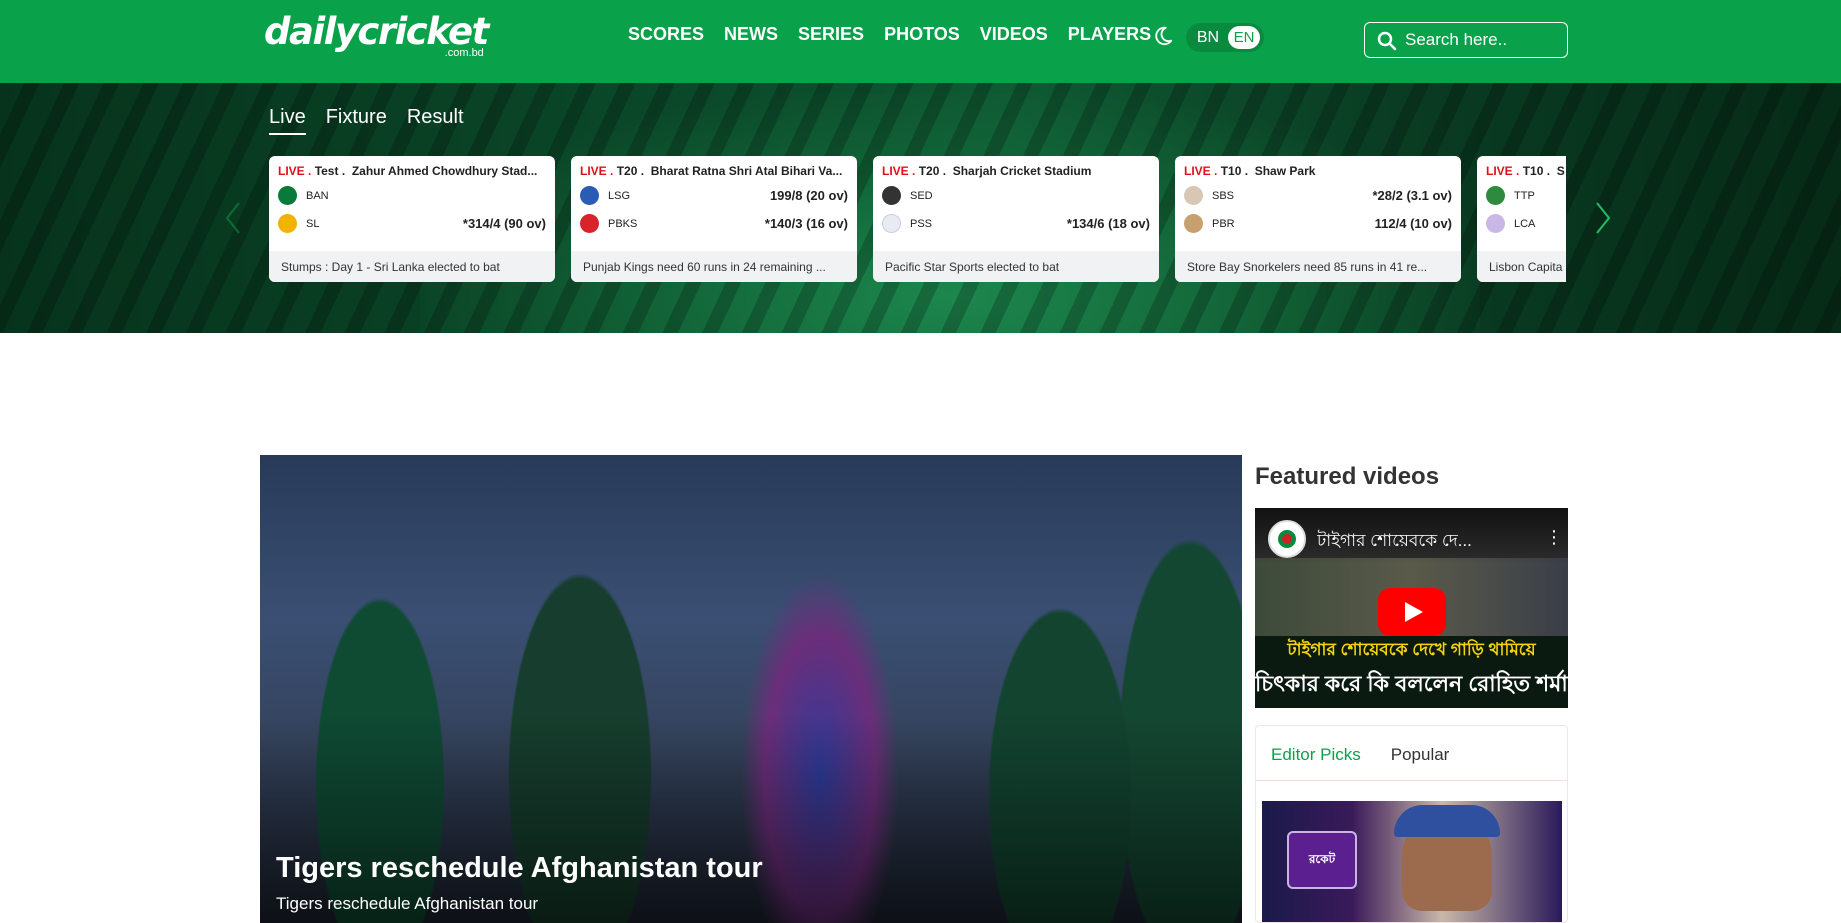  I want to click on team-score: *314/4 (90 ov), so click(504, 223).